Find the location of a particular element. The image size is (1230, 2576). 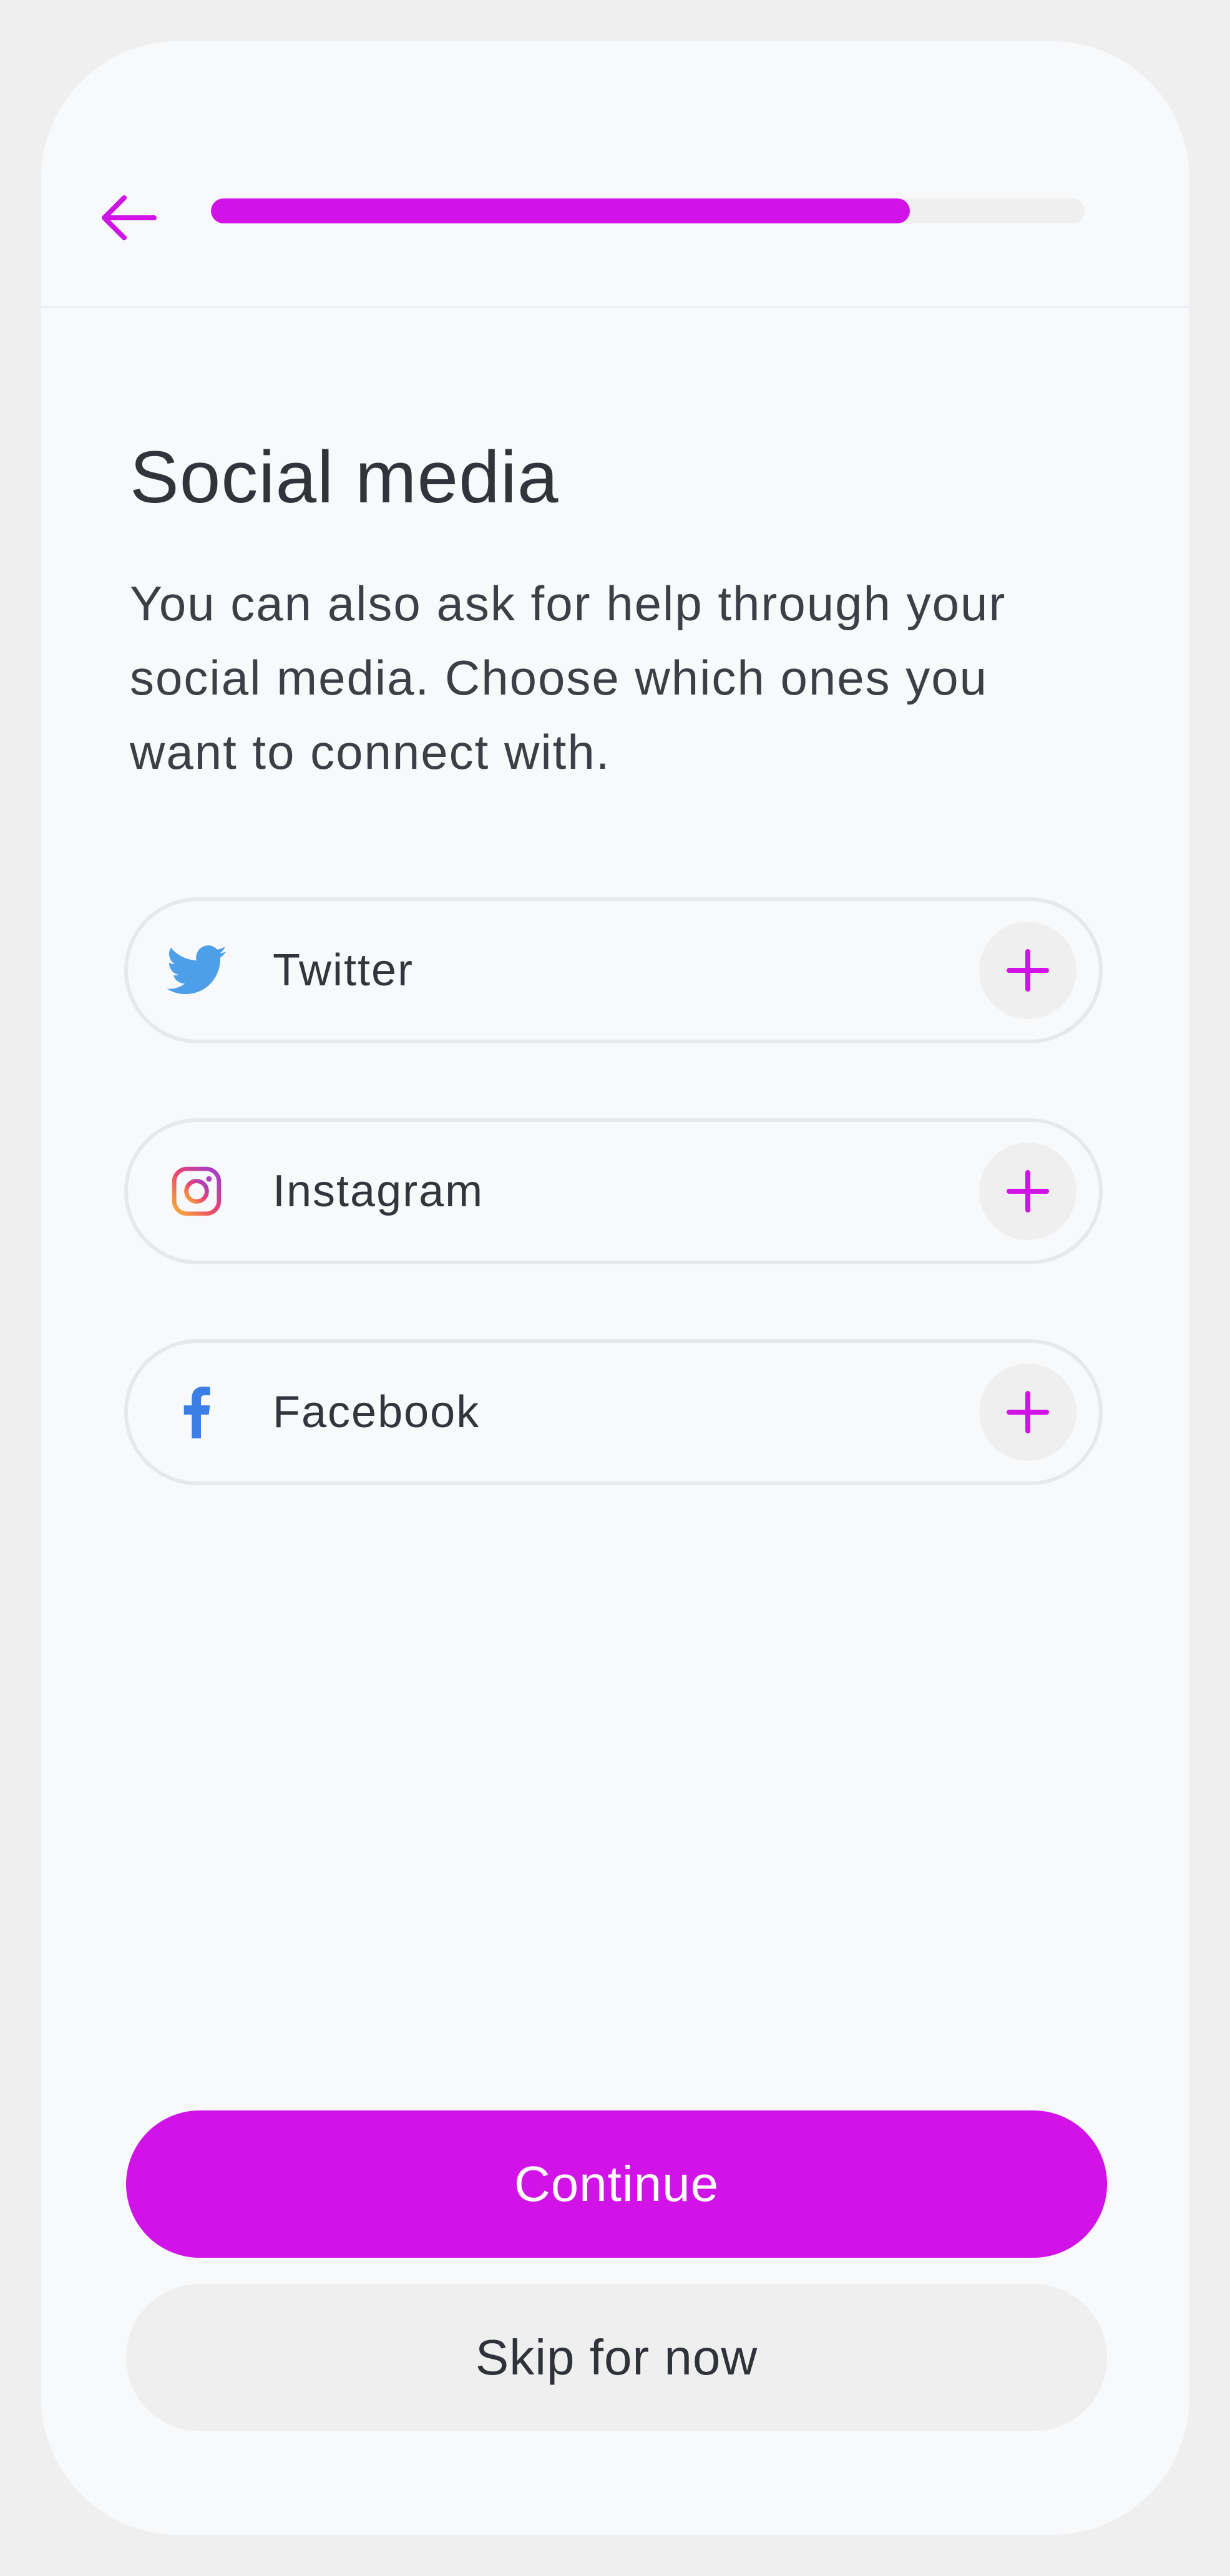

back-button is located at coordinates (128, 217).